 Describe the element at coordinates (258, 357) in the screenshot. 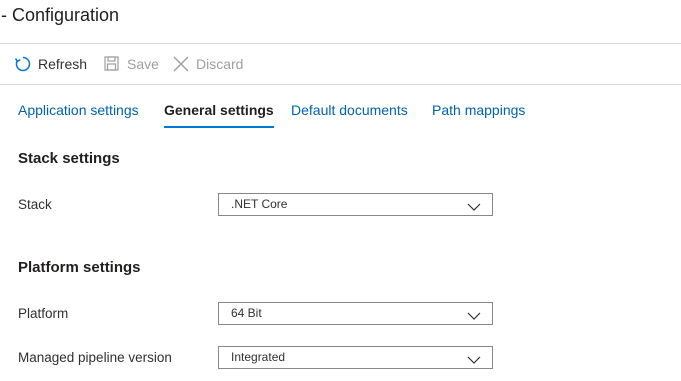

I see `managed-pipeline-dropdown-value: Integrated` at that location.